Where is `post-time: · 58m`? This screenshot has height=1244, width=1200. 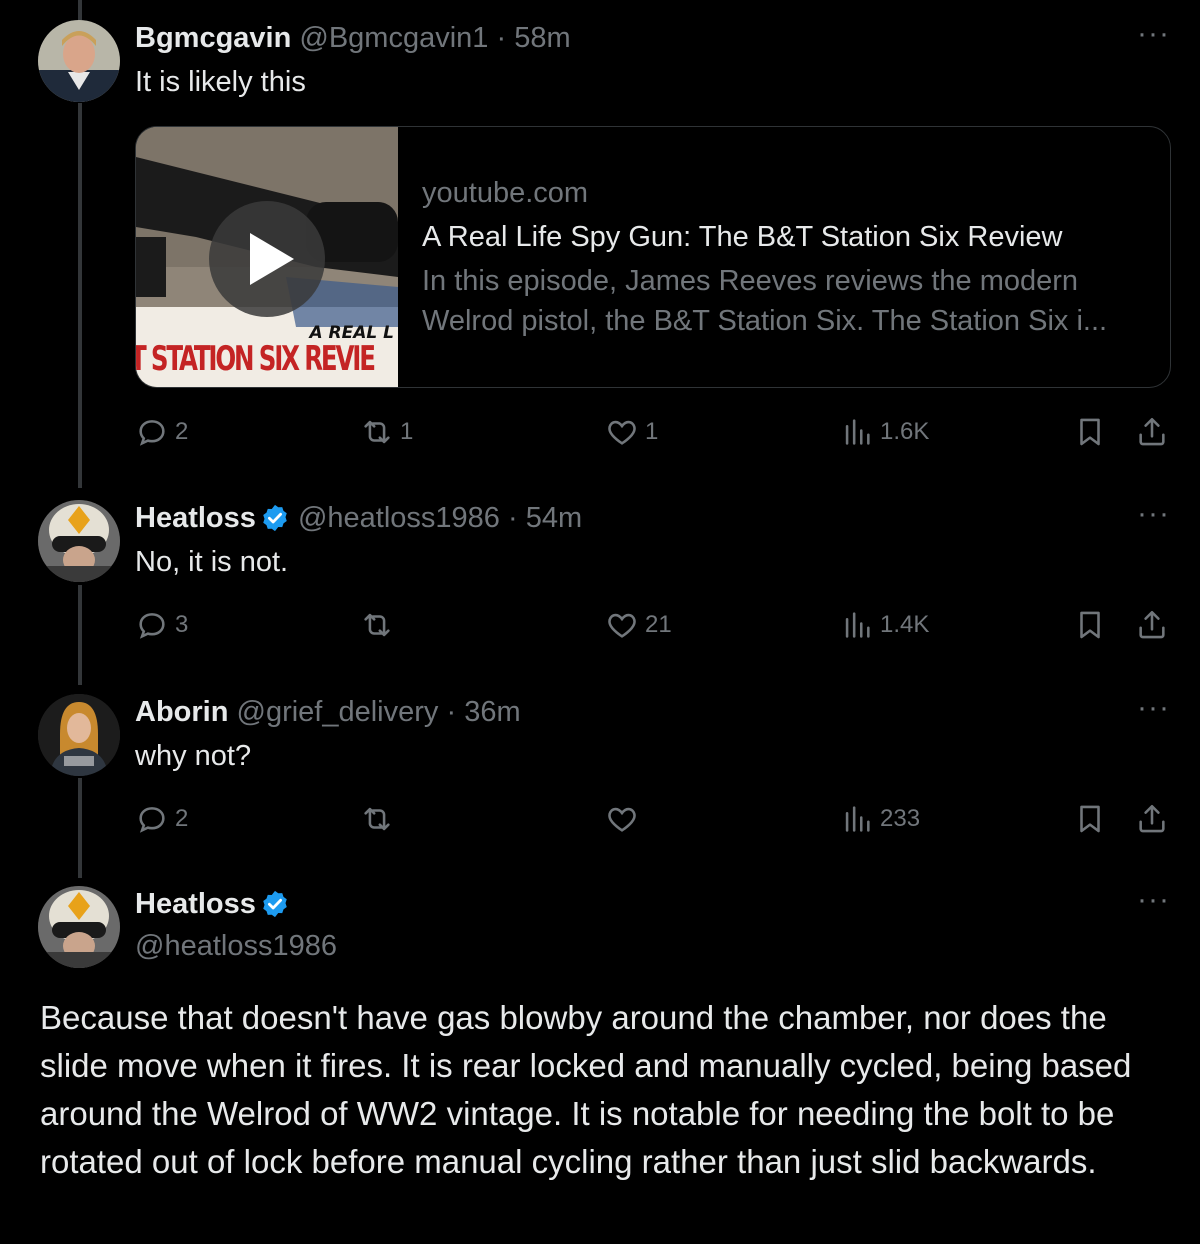 post-time: · 58m is located at coordinates (533, 38).